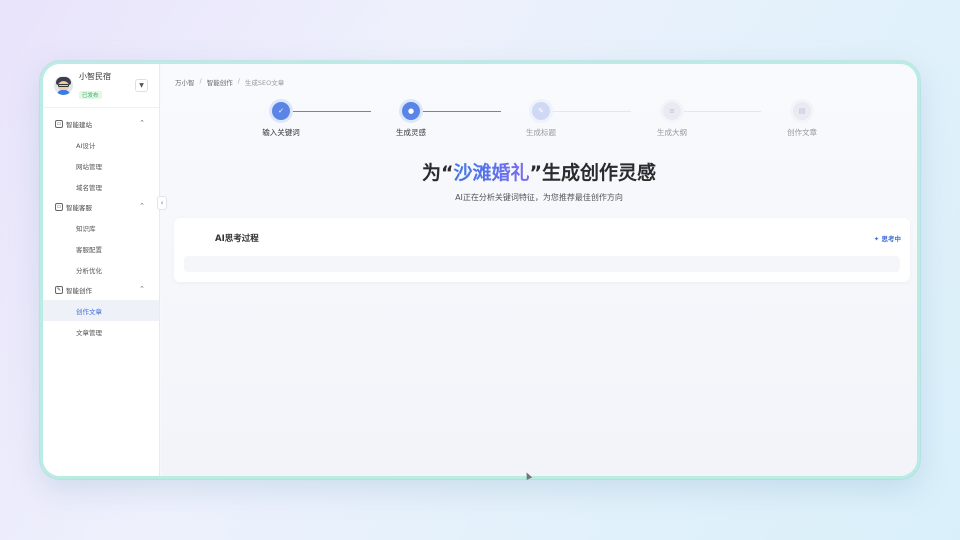 This screenshot has height=540, width=960. I want to click on step-label: 生成灵感, so click(411, 132).